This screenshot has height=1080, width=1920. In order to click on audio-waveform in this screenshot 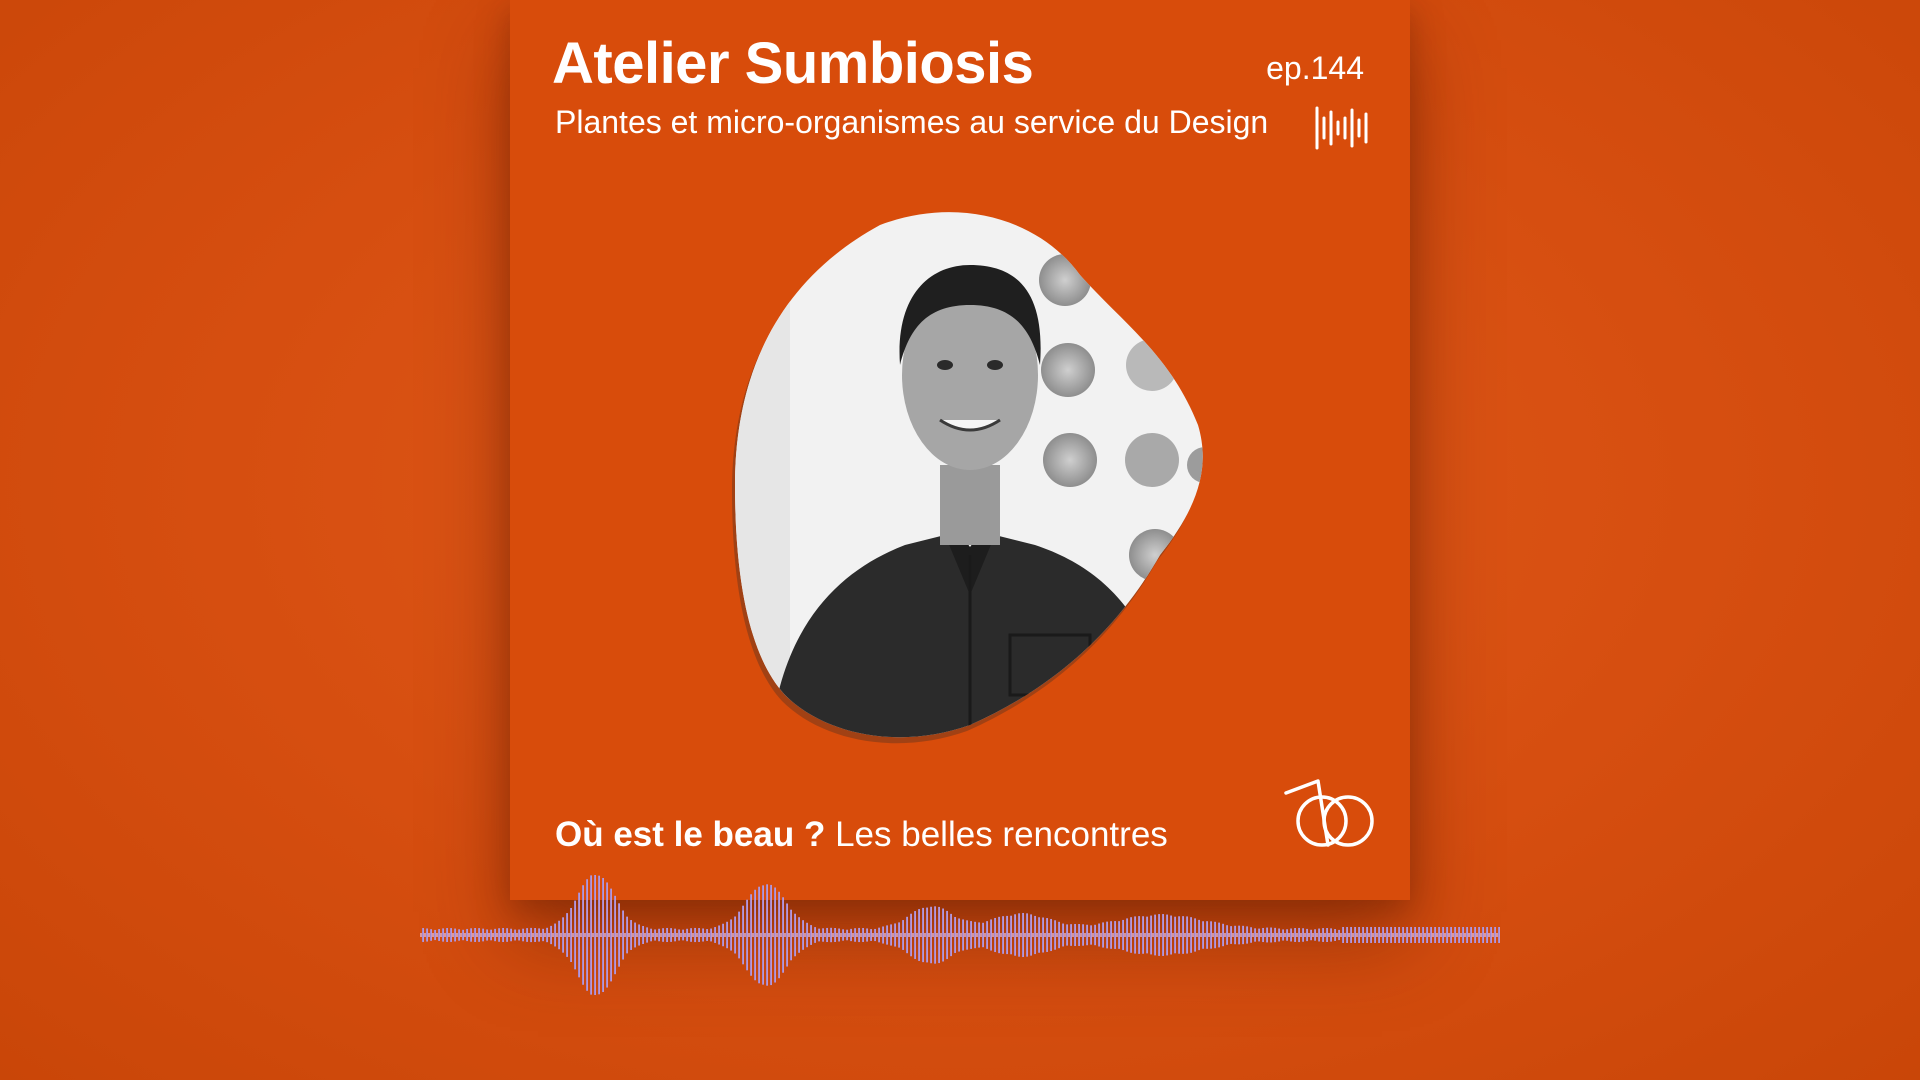, I will do `click(960, 935)`.